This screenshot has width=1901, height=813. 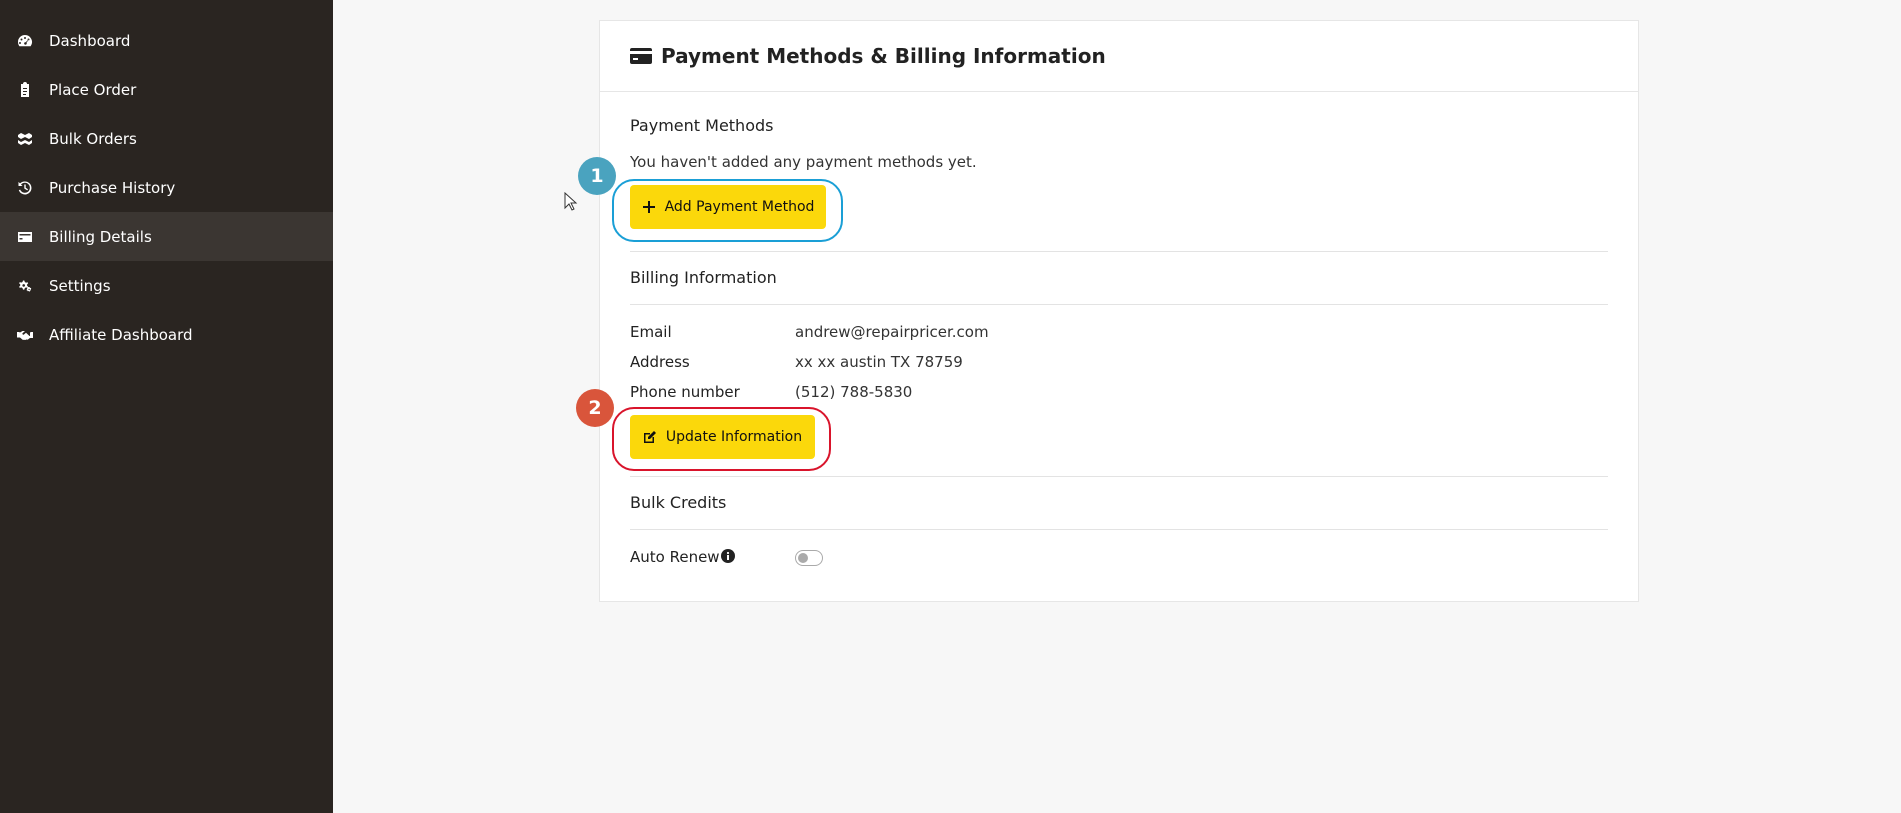 What do you see at coordinates (728, 556) in the screenshot?
I see `info-icon` at bounding box center [728, 556].